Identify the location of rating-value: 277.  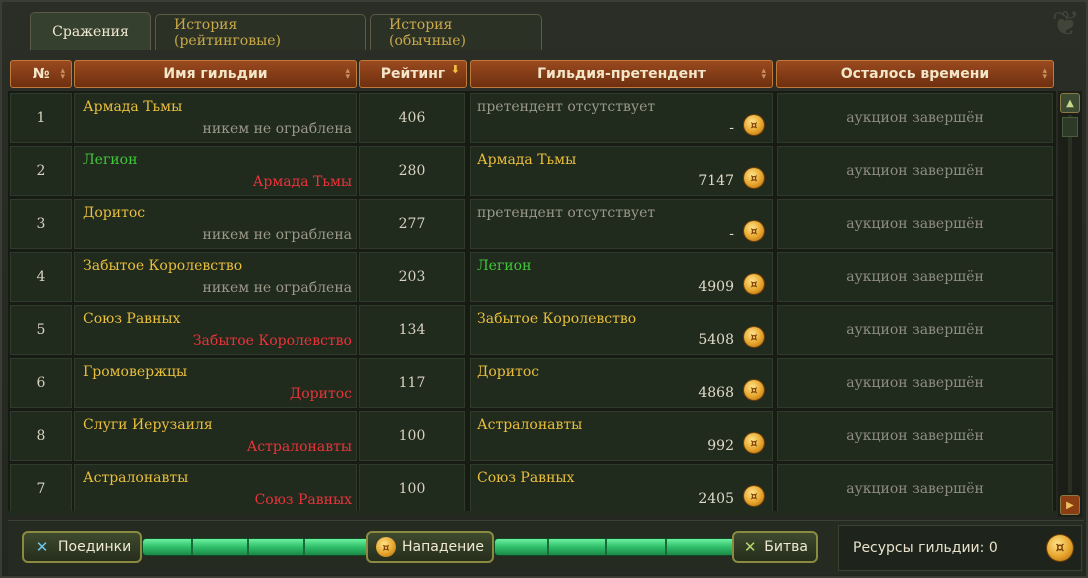
(412, 224).